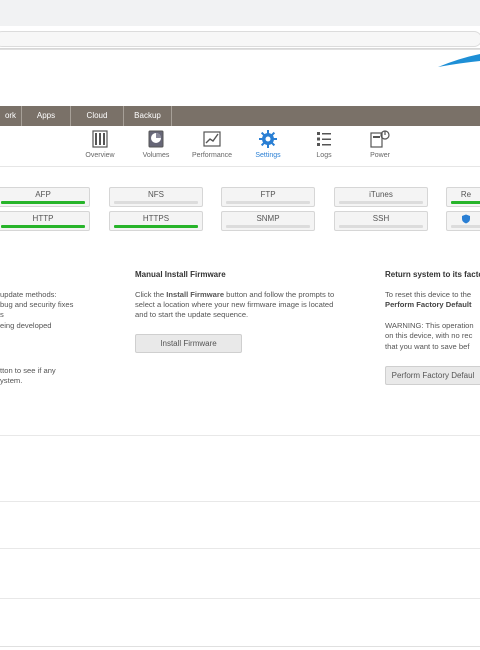  What do you see at coordinates (268, 139) in the screenshot?
I see `gear-icon` at bounding box center [268, 139].